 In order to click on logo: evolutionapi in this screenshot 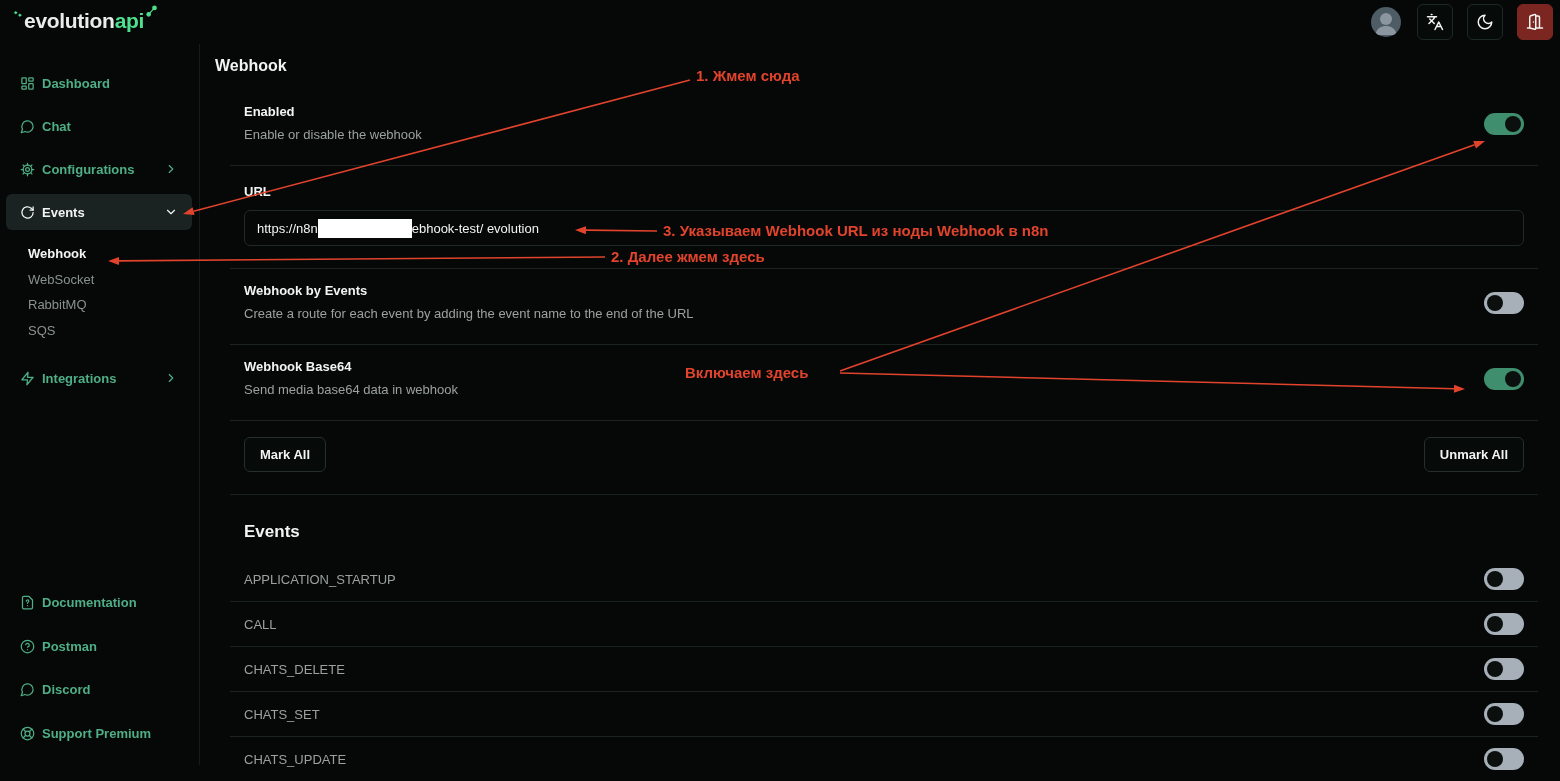, I will do `click(86, 19)`.